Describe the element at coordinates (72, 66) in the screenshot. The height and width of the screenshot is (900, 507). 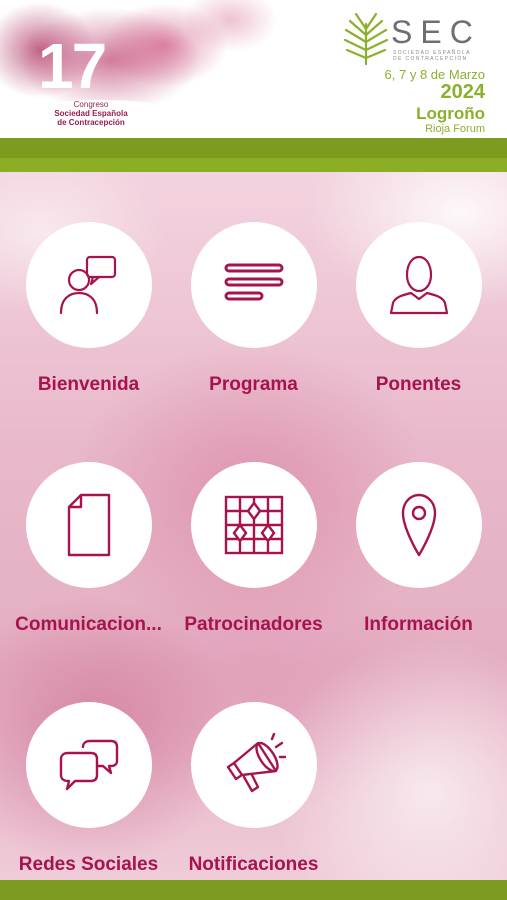
I see `congress-number: 17` at that location.